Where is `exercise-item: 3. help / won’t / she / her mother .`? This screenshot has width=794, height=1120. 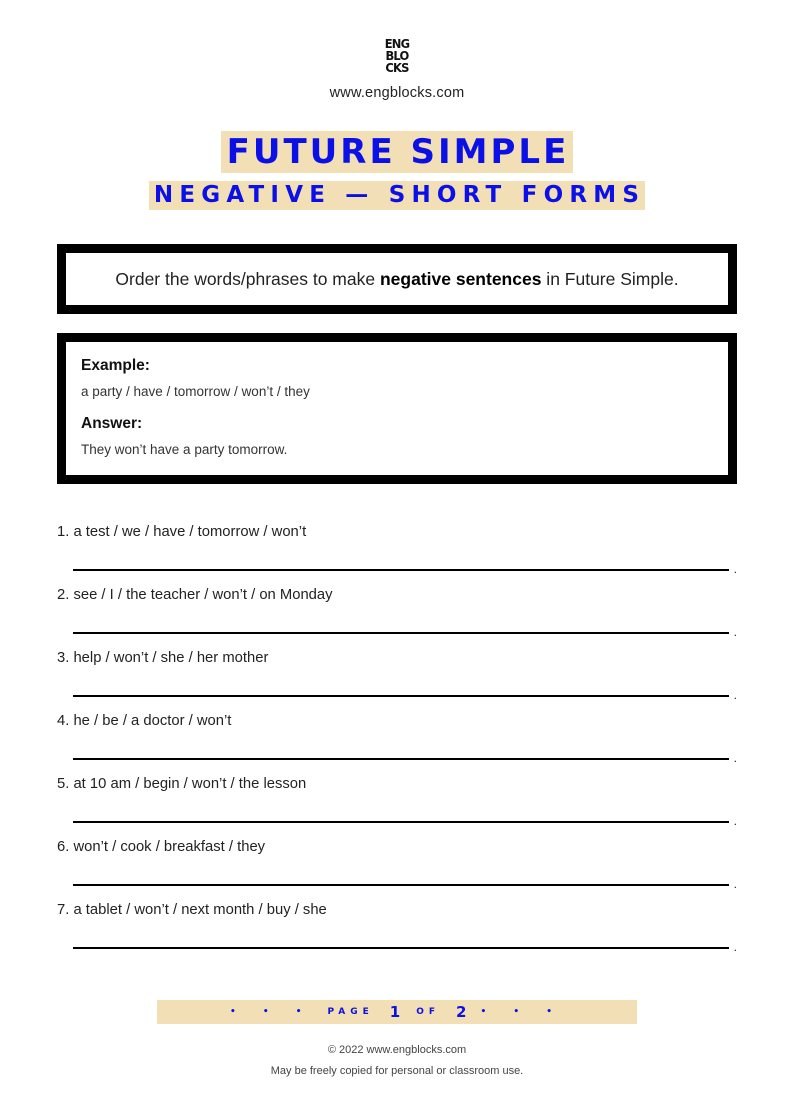
exercise-item: 3. help / won’t / she / her mother . is located at coordinates (402, 677).